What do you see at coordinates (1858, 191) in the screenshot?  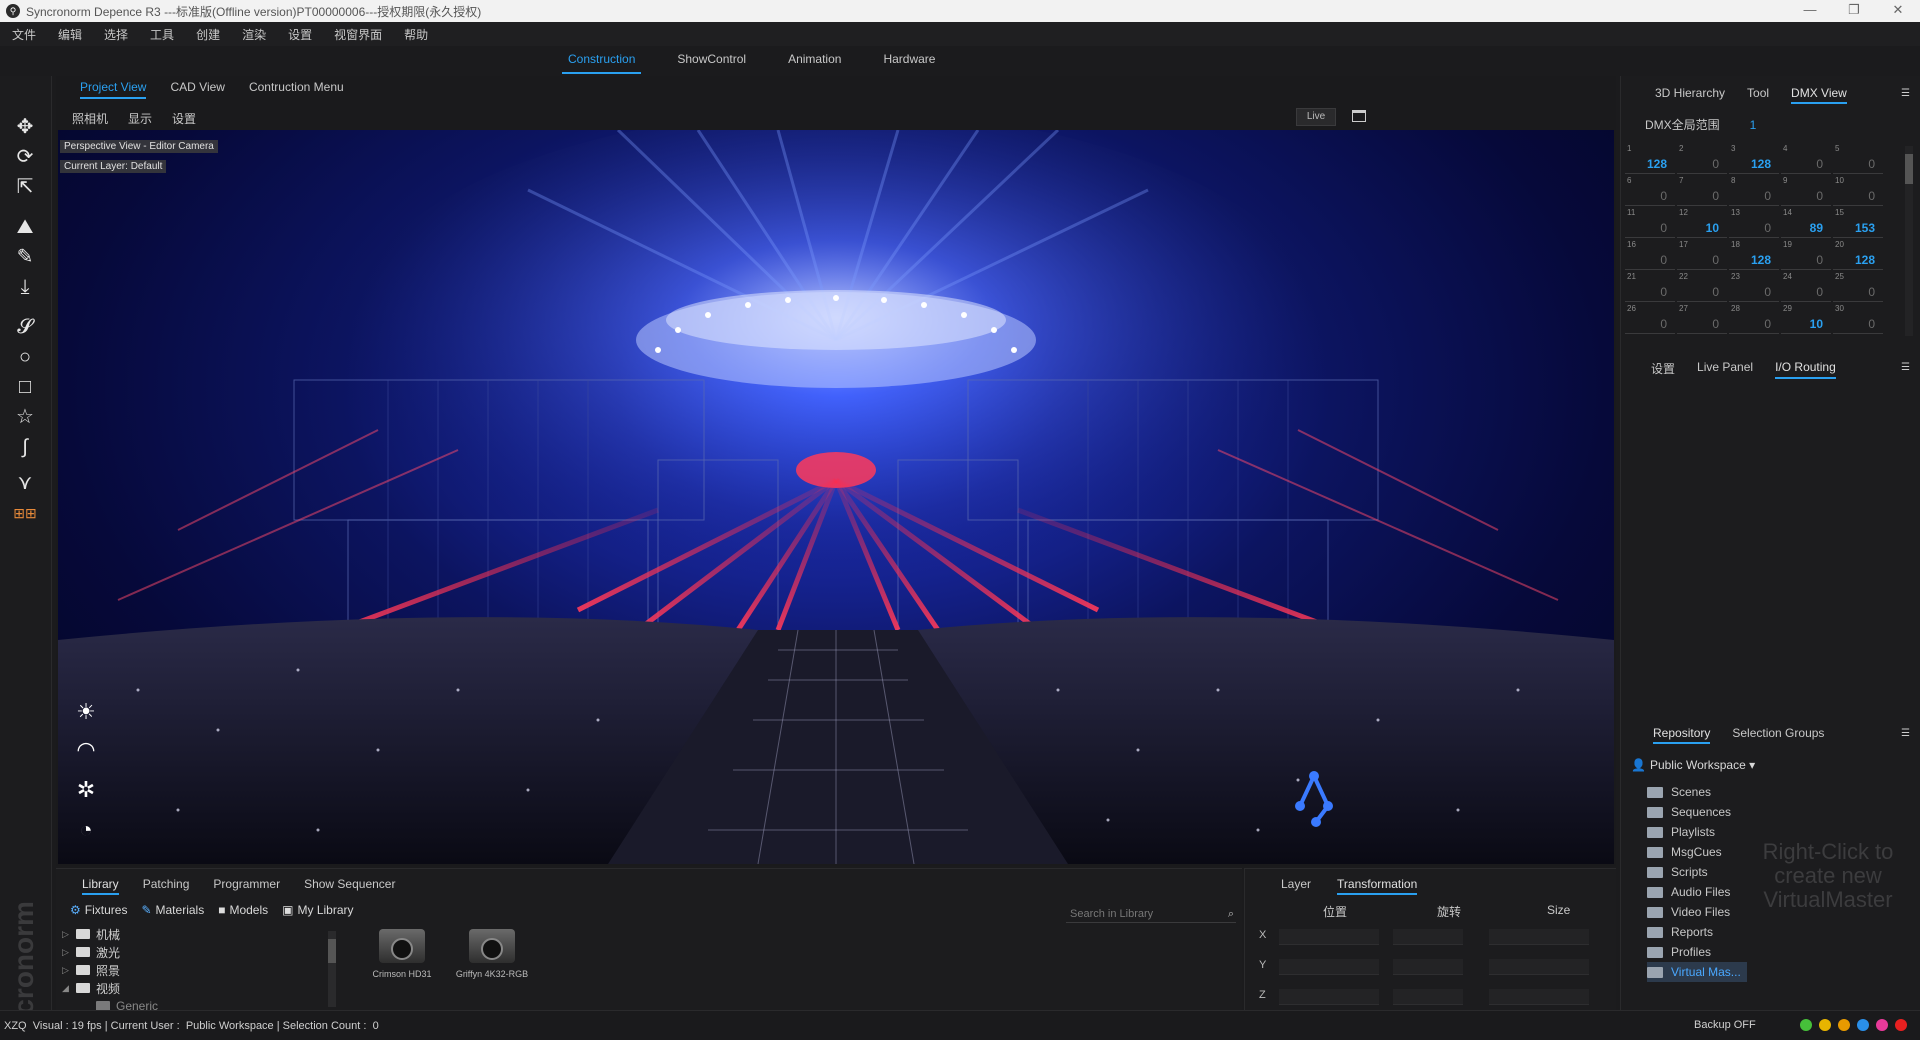 I see `dmx-channel-cell: 10 0` at bounding box center [1858, 191].